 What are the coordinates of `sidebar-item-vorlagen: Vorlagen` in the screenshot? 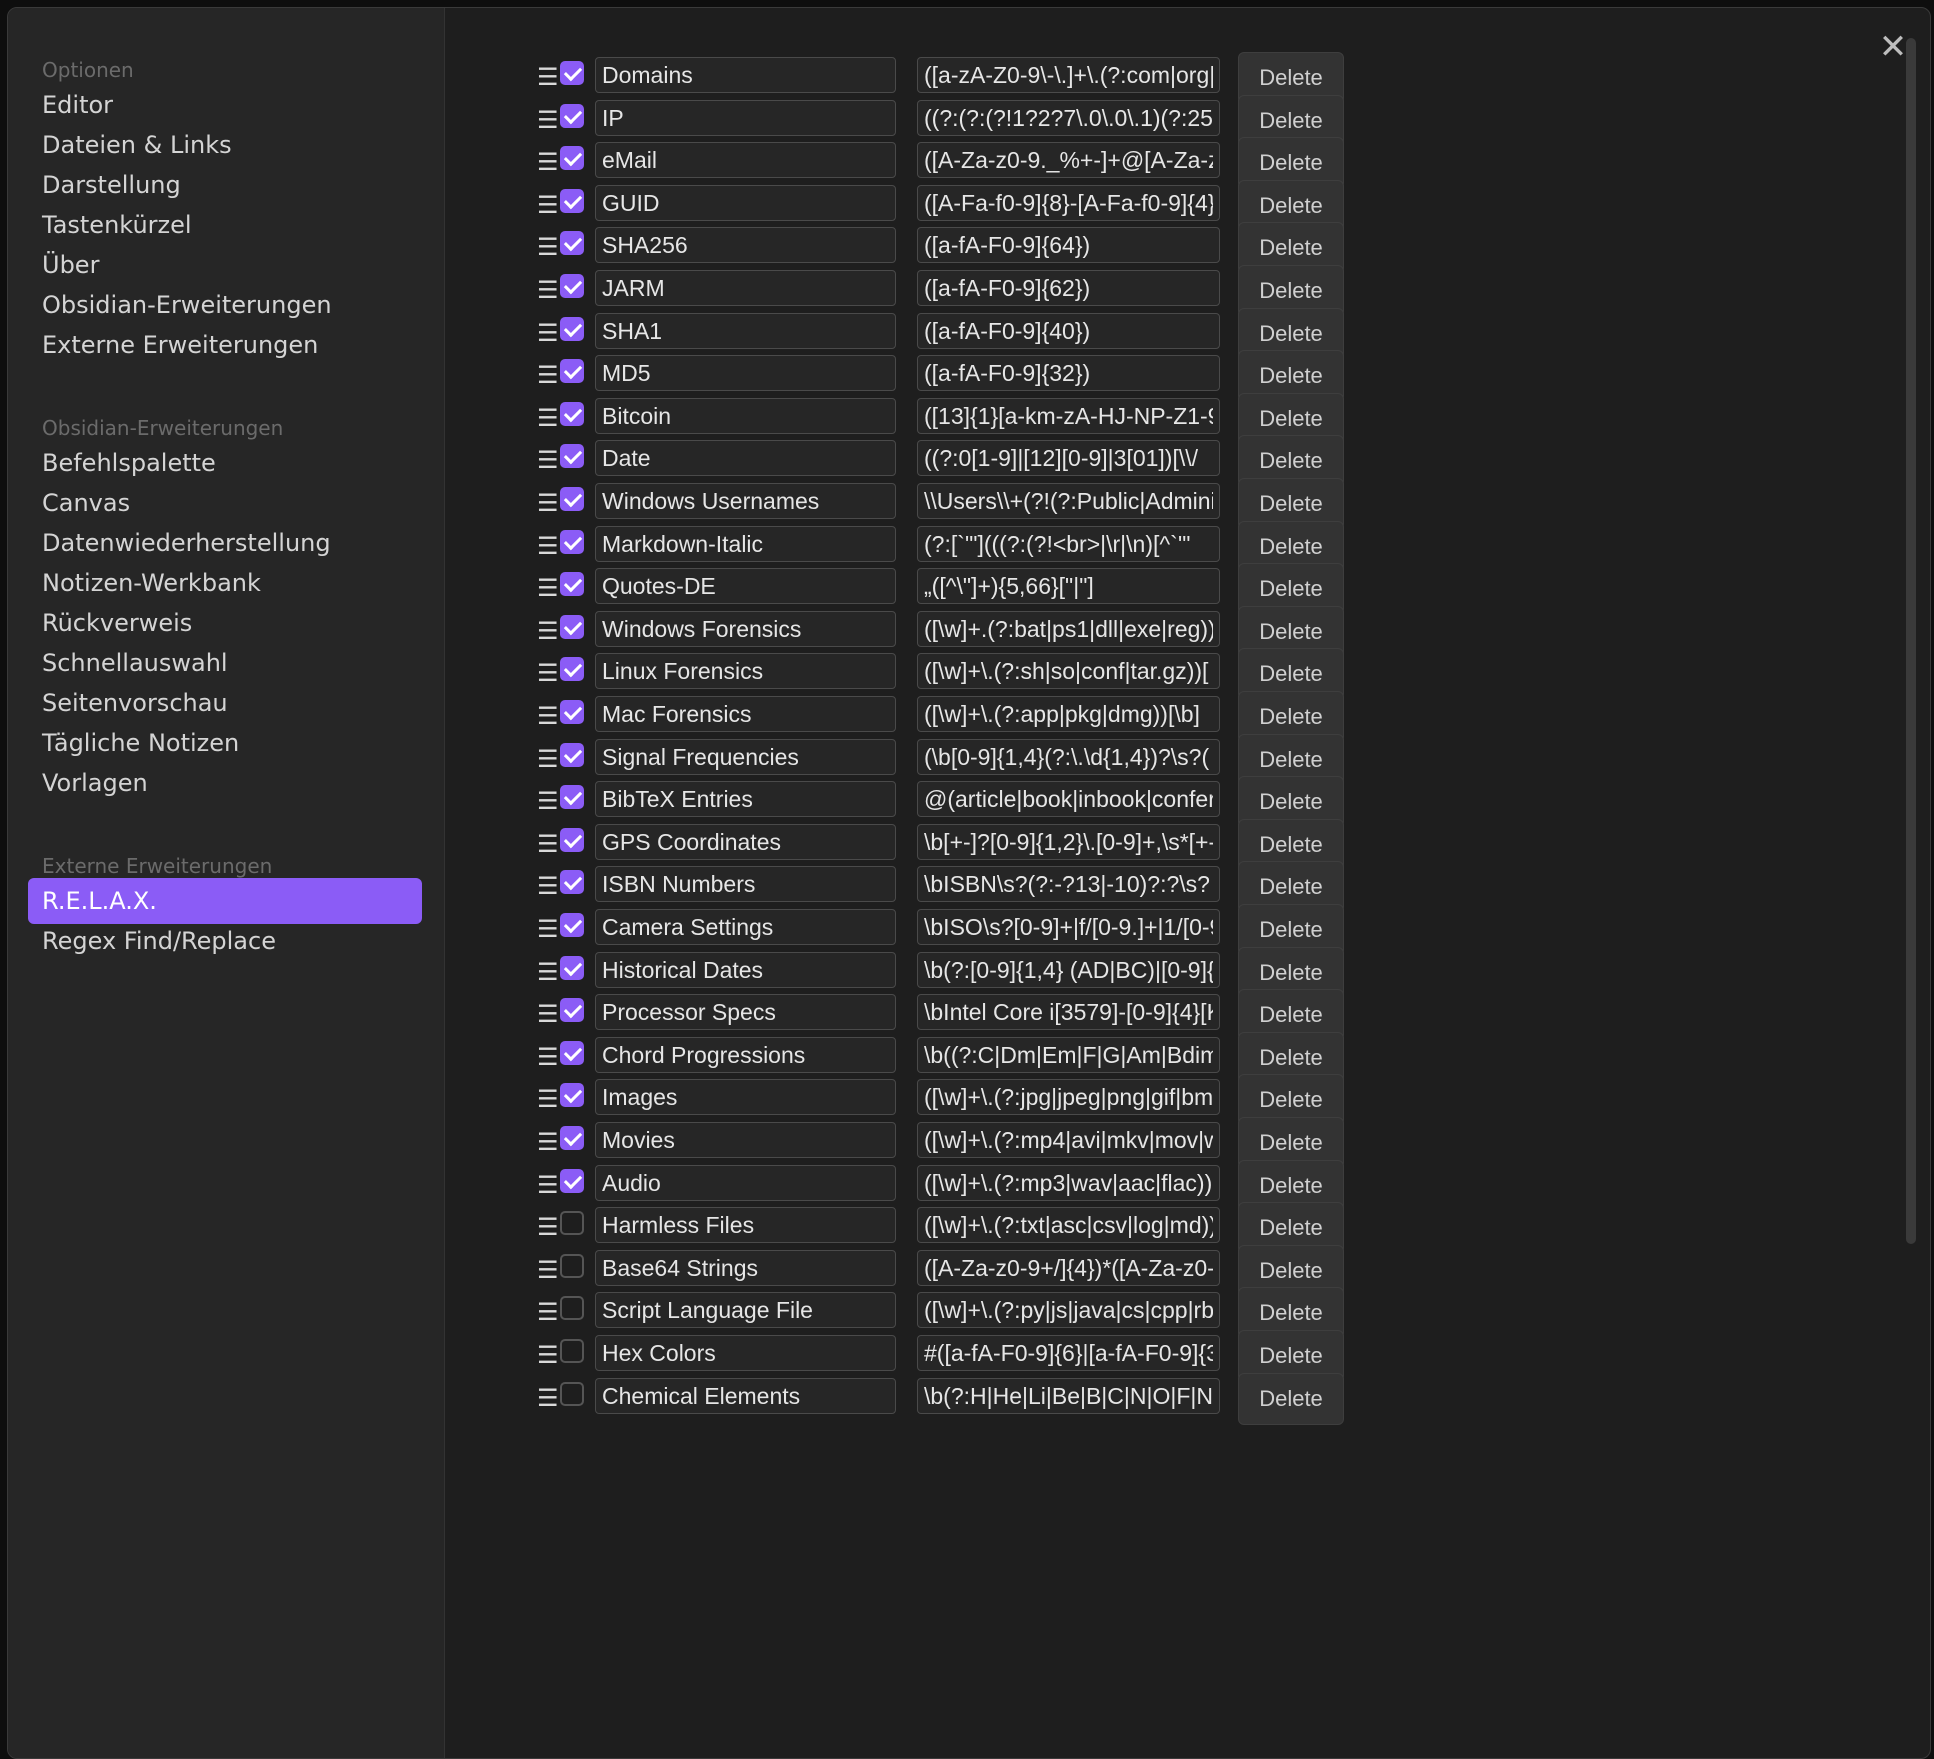 It's located at (225, 783).